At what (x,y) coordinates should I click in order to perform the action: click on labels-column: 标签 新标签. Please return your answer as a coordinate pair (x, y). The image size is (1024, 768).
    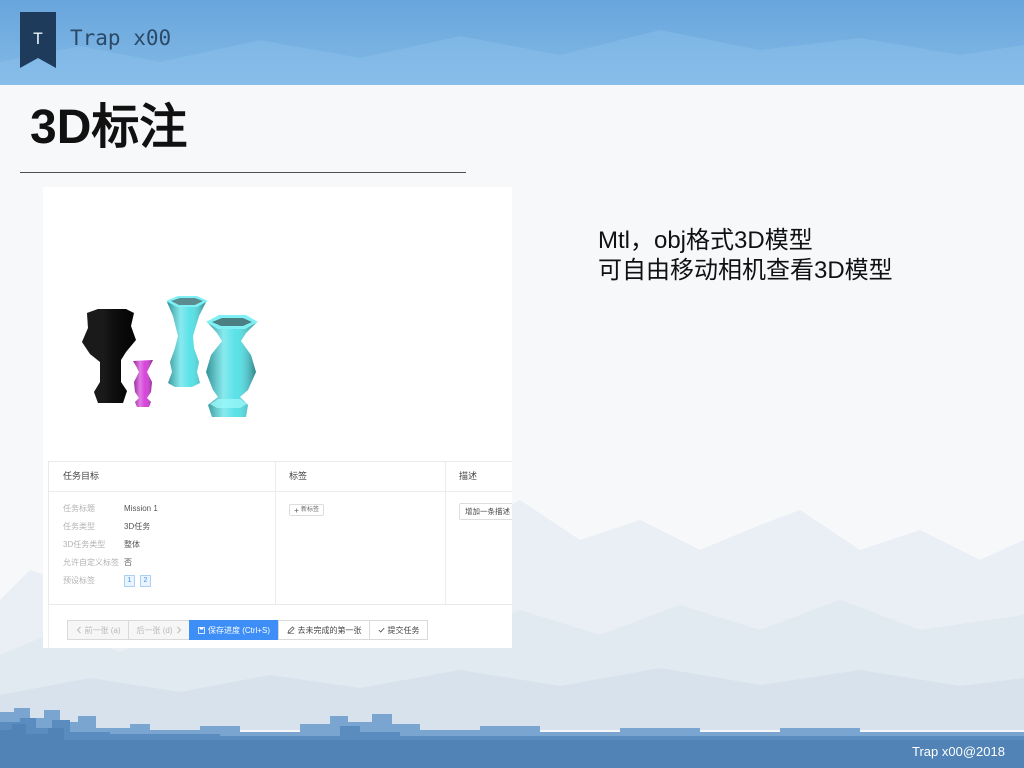
    Looking at the image, I should click on (361, 533).